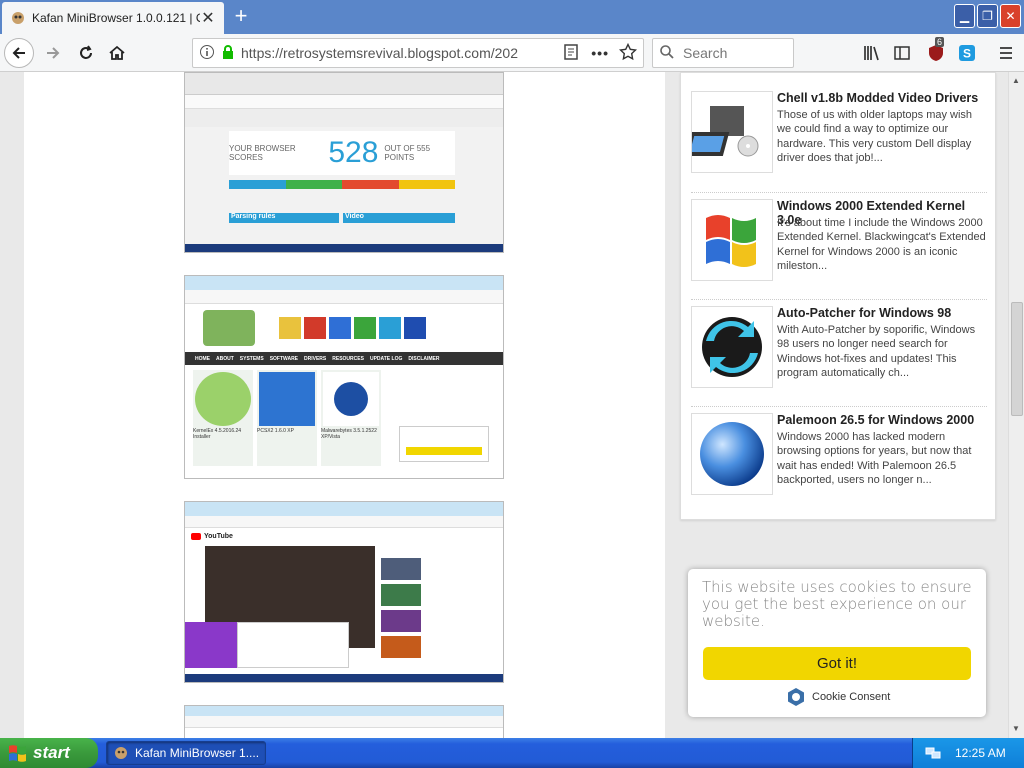 This screenshot has width=1024, height=768. Describe the element at coordinates (229, 328) in the screenshot. I see `retro-logo-image` at that location.